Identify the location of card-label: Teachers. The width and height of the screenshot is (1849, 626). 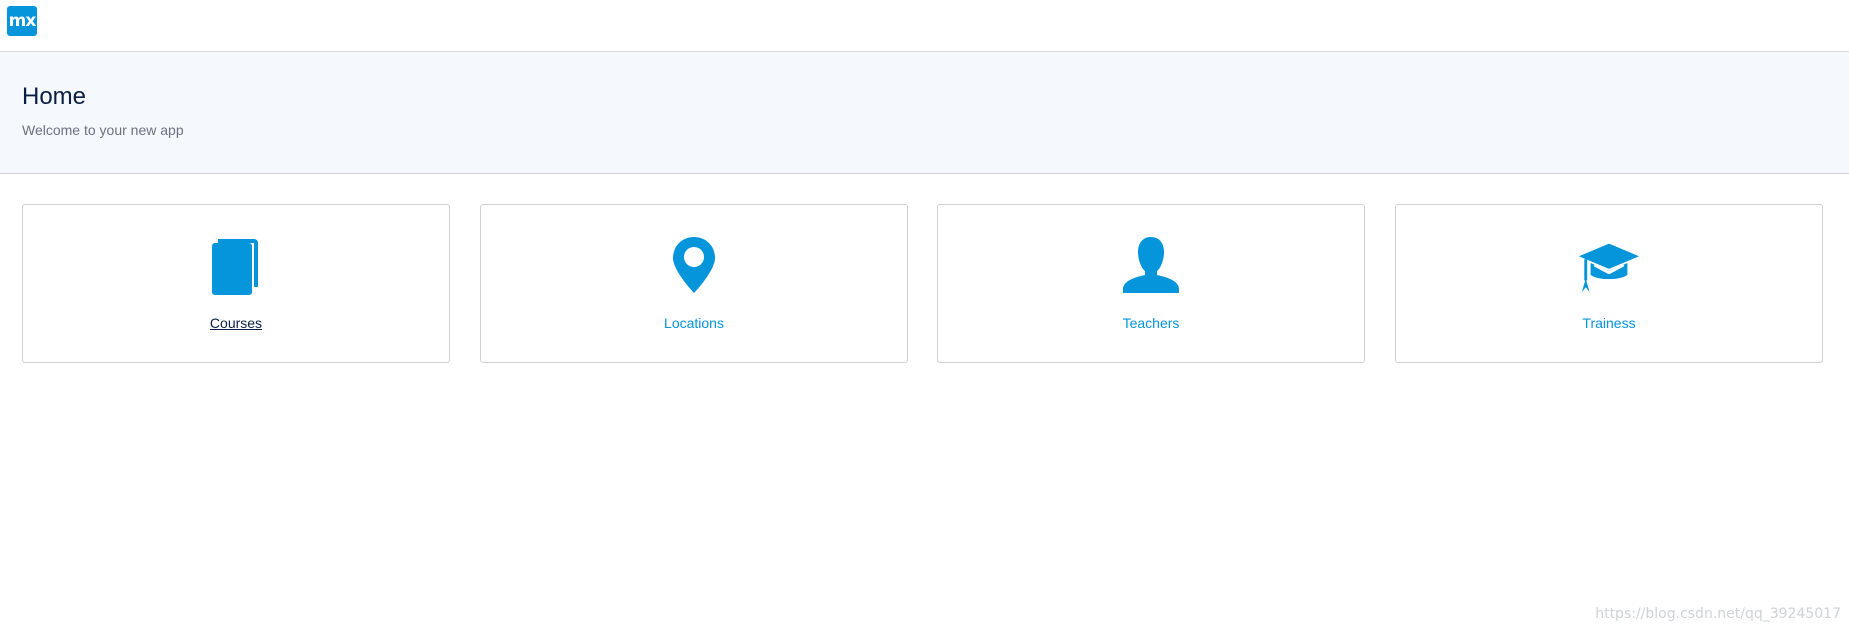
(1151, 323).